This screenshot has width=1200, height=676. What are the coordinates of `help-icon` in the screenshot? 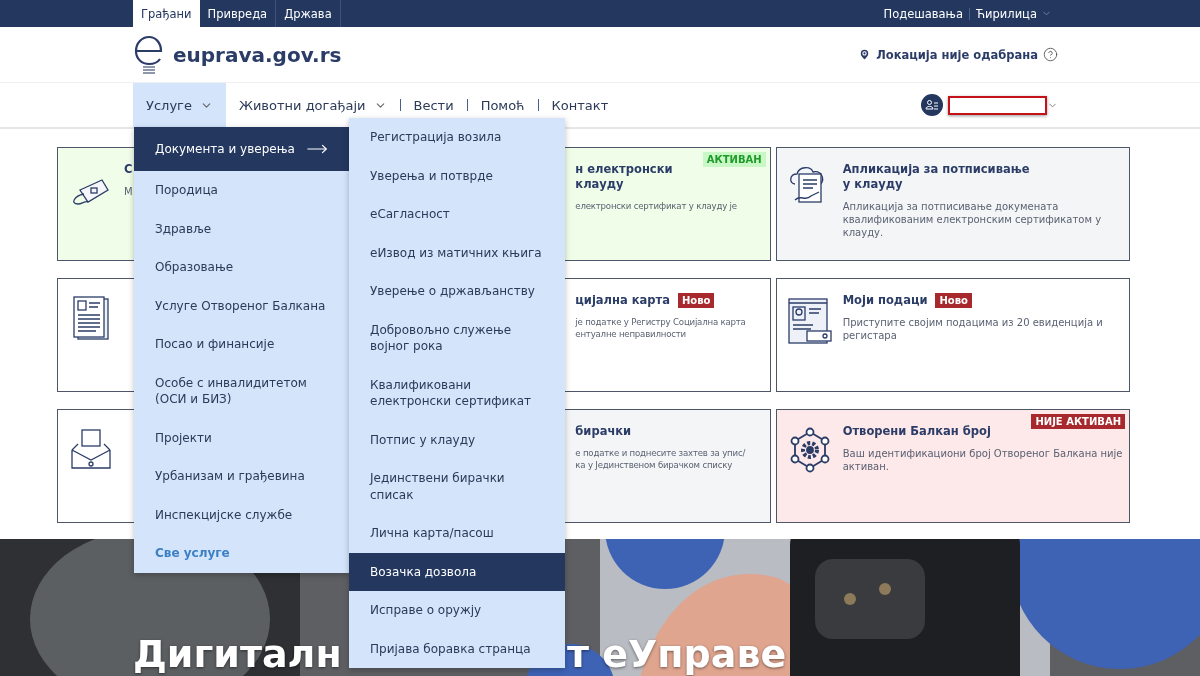 It's located at (1050, 54).